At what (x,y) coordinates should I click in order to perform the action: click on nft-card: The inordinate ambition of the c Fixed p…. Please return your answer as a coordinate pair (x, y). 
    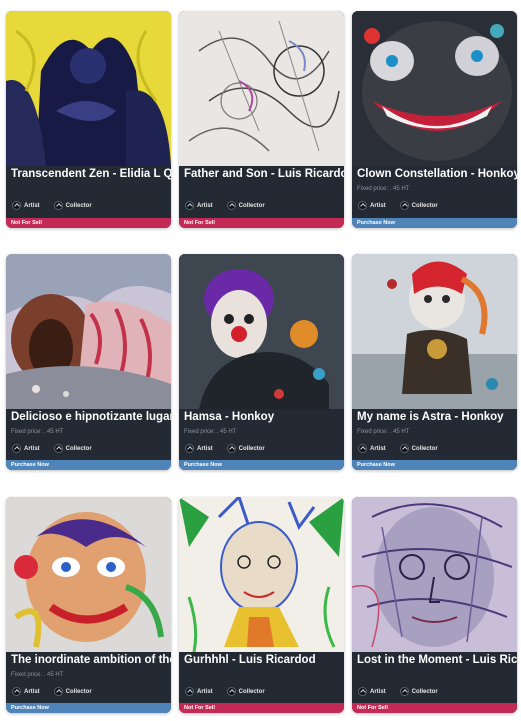
    Looking at the image, I should click on (88, 605).